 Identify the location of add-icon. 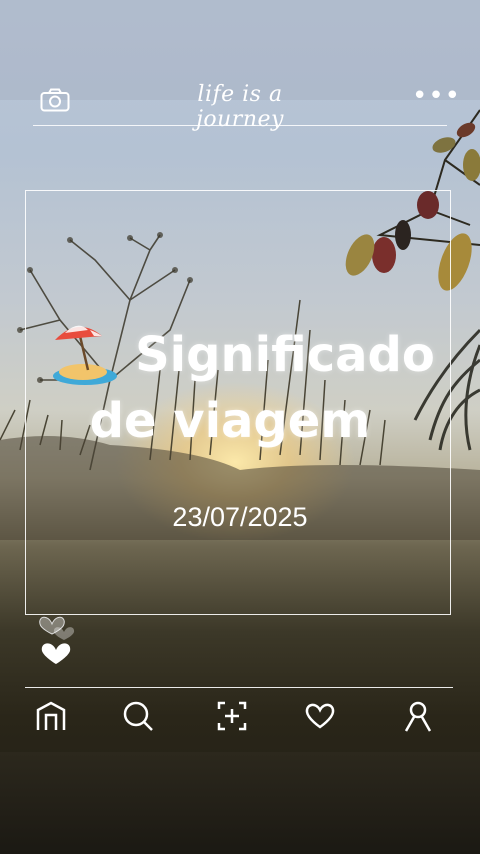
(232, 716).